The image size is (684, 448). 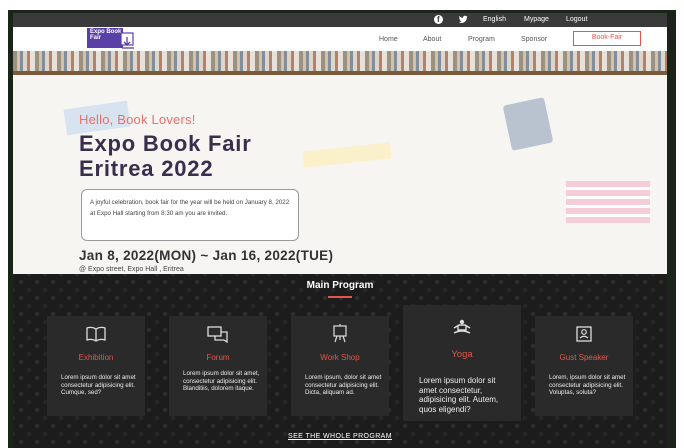 What do you see at coordinates (218, 357) in the screenshot?
I see `card-title: Forum` at bounding box center [218, 357].